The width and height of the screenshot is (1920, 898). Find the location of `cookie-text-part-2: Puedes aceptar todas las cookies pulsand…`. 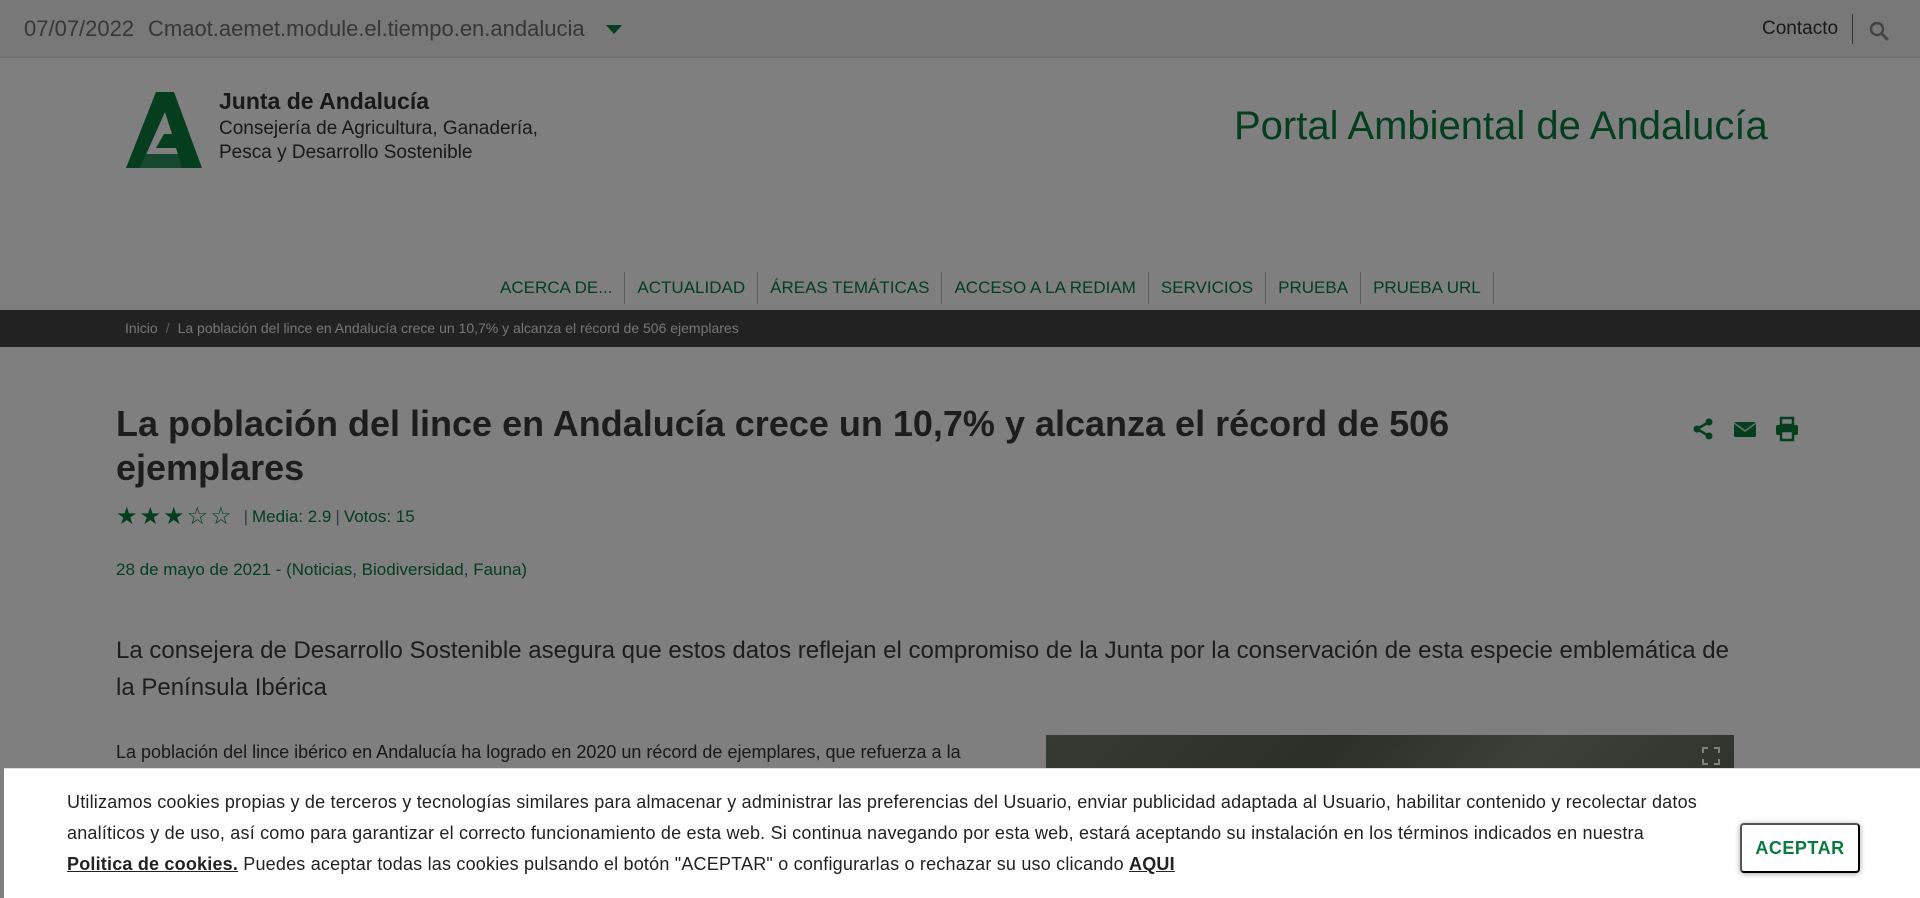

cookie-text-part-2: Puedes aceptar todas las cookies pulsand… is located at coordinates (683, 864).